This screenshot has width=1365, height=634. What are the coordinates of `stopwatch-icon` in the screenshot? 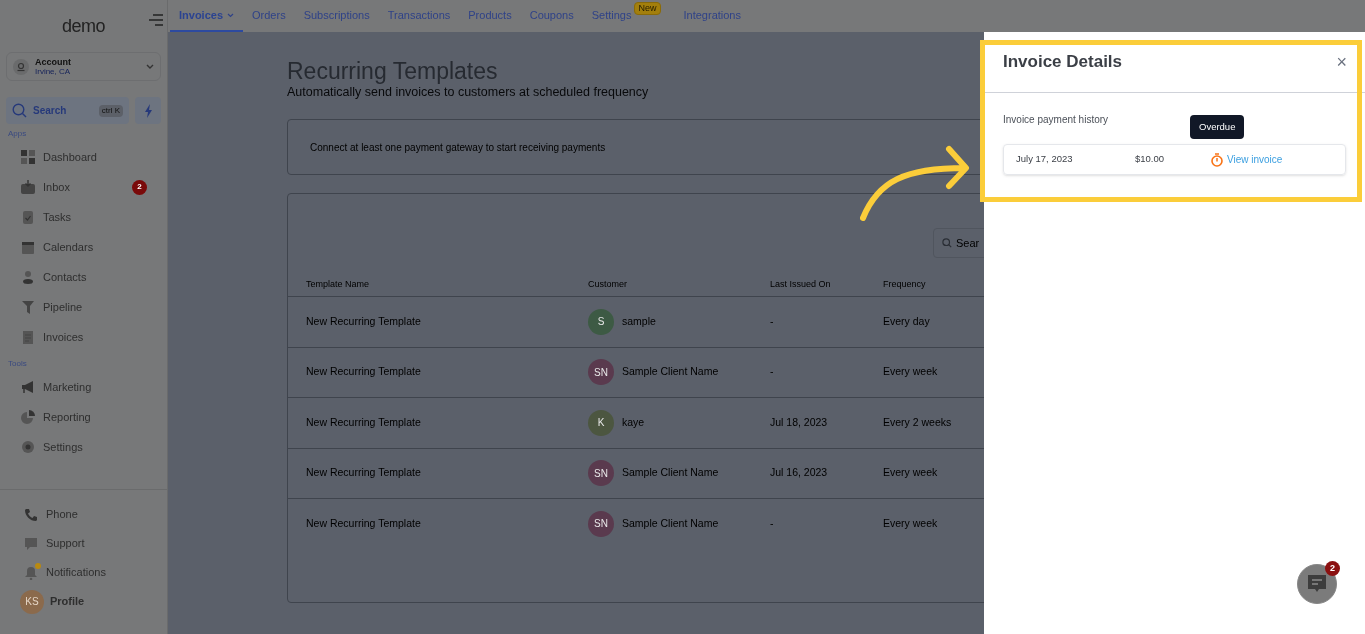 It's located at (1217, 159).